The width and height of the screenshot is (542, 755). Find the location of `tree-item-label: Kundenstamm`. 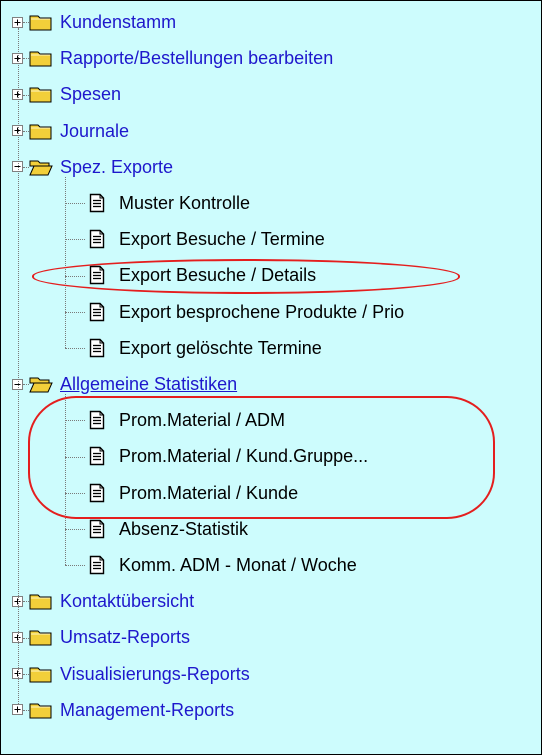

tree-item-label: Kundenstamm is located at coordinates (118, 22).